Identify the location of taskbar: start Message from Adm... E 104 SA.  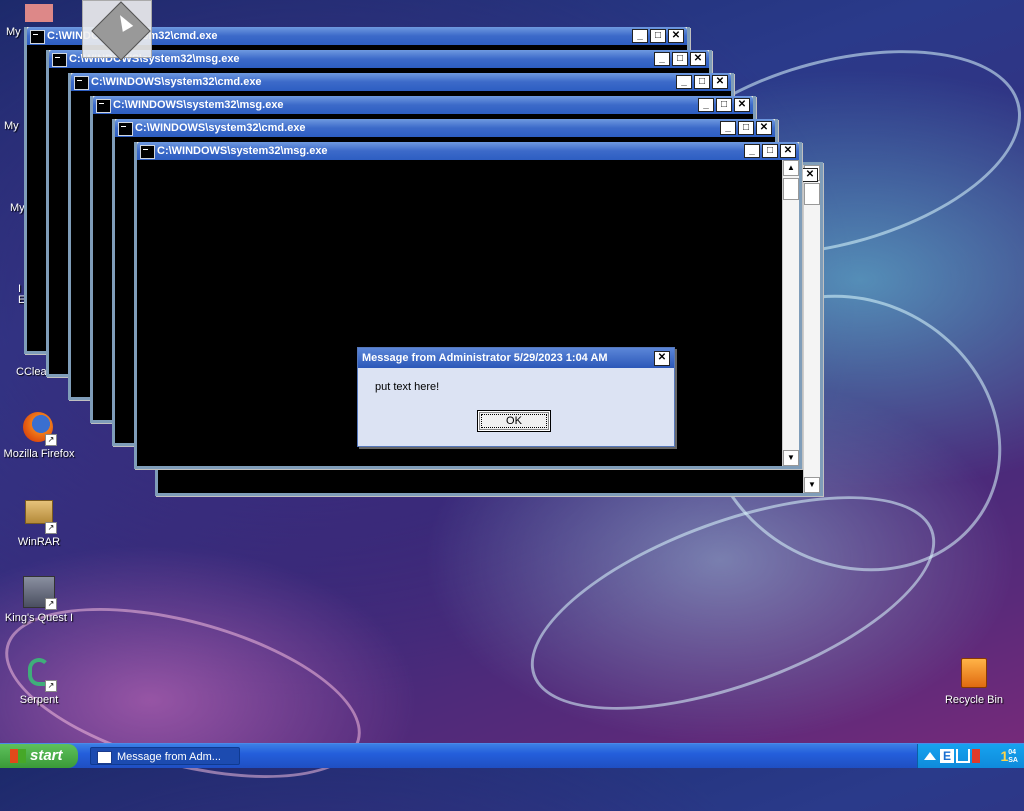
(512, 755).